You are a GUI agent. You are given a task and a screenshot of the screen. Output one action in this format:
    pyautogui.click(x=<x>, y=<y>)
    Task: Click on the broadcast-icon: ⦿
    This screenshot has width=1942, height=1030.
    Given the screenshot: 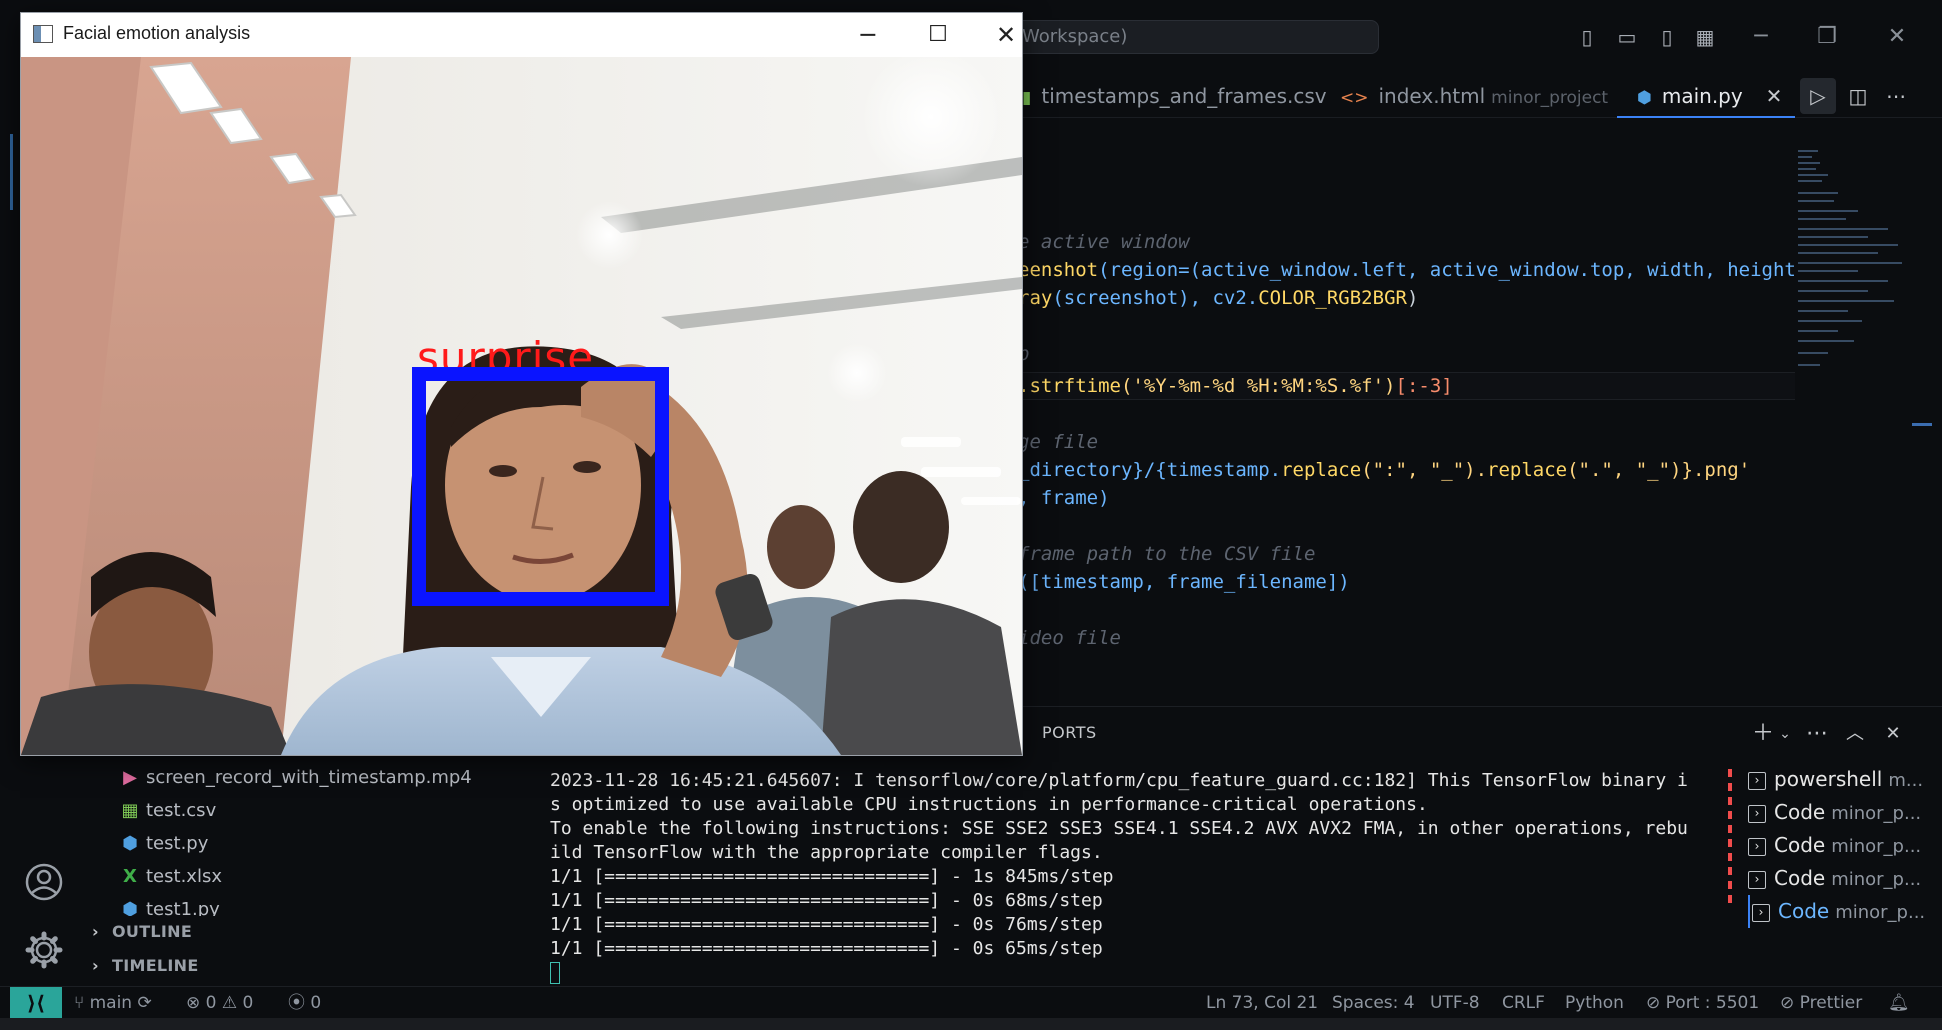 What is the action you would take?
    pyautogui.click(x=296, y=1003)
    